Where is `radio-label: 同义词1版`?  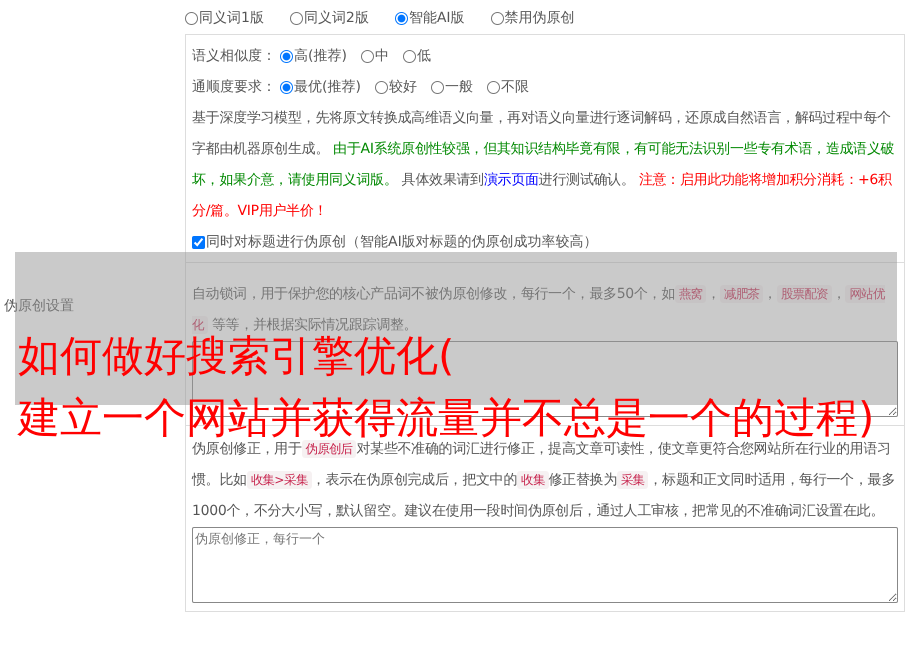
radio-label: 同义词1版 is located at coordinates (231, 18).